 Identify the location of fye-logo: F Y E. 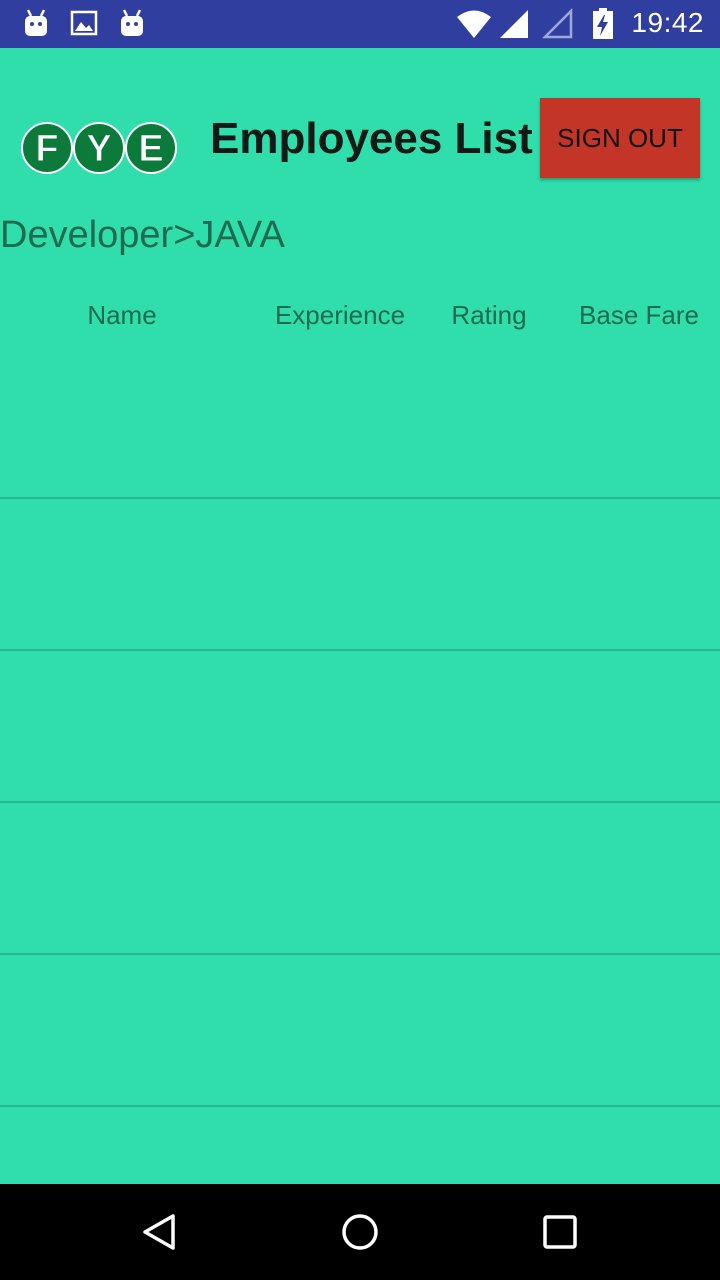
(99, 148).